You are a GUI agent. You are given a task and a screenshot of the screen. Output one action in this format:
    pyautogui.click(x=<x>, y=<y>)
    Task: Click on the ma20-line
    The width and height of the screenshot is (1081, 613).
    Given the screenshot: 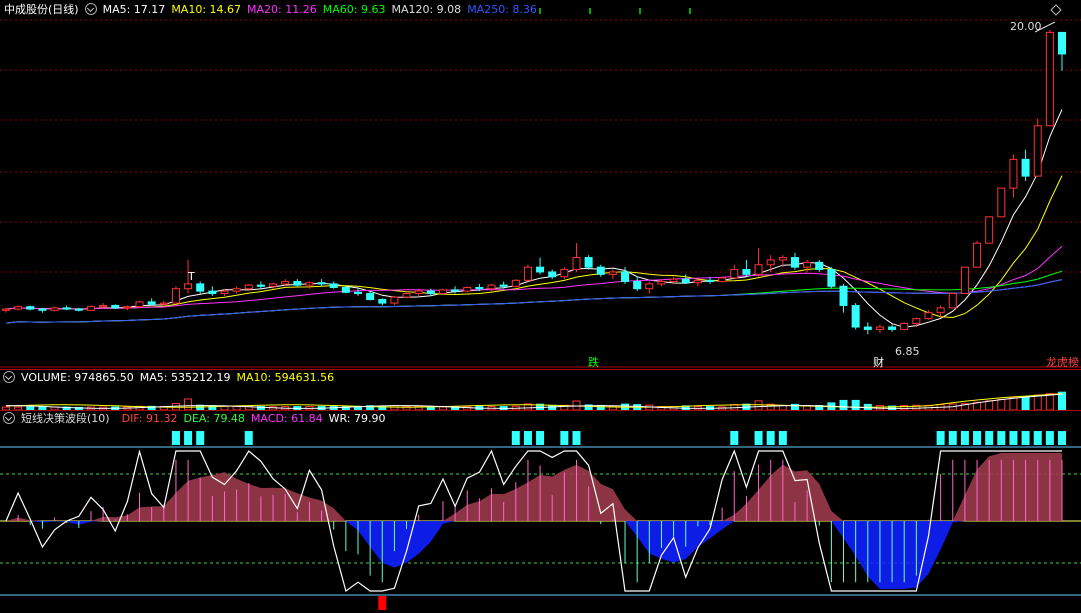 What is the action you would take?
    pyautogui.click(x=534, y=277)
    